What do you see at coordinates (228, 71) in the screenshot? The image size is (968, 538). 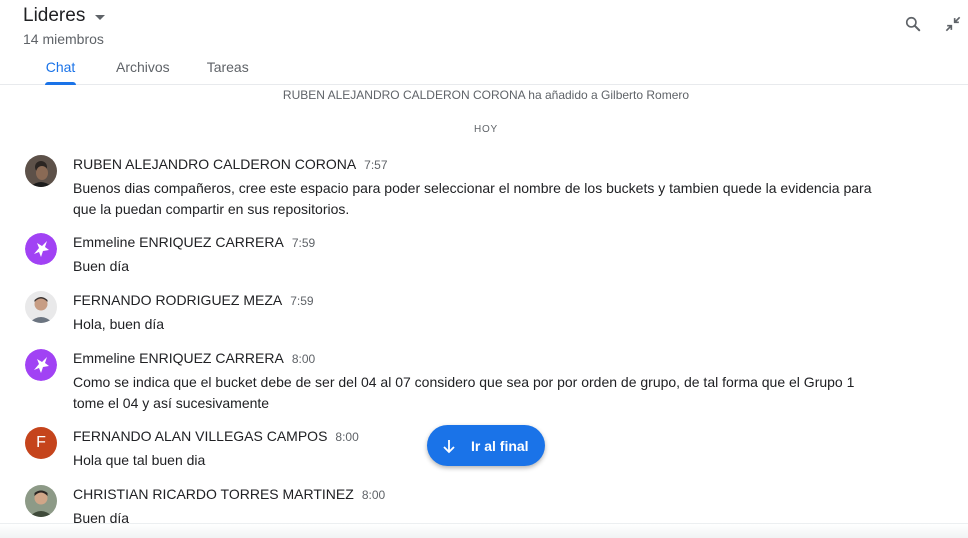 I see `tab-tareas: Tareas` at bounding box center [228, 71].